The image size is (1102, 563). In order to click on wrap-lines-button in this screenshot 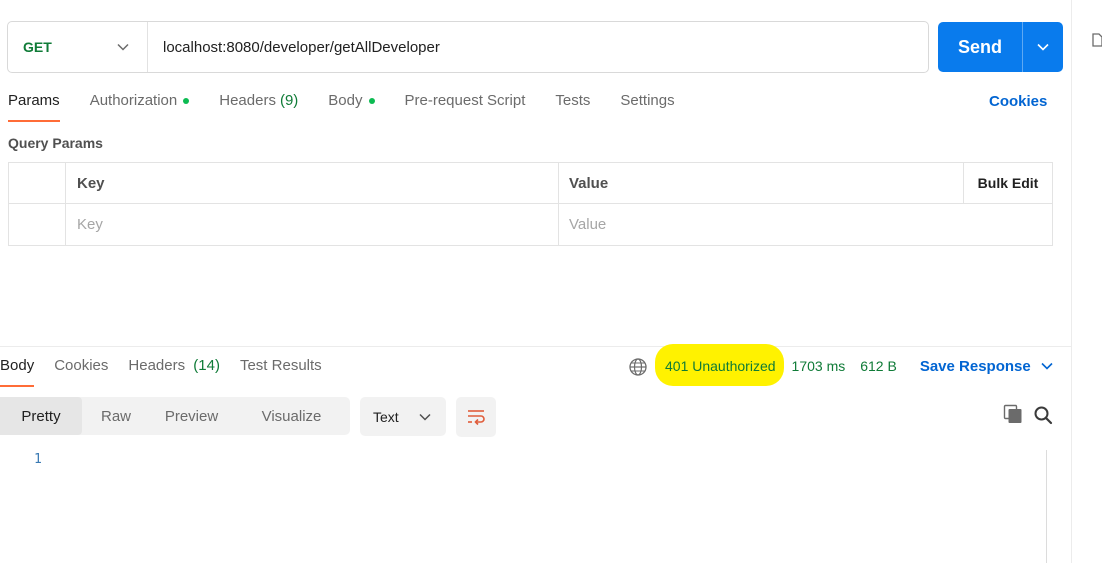, I will do `click(476, 417)`.